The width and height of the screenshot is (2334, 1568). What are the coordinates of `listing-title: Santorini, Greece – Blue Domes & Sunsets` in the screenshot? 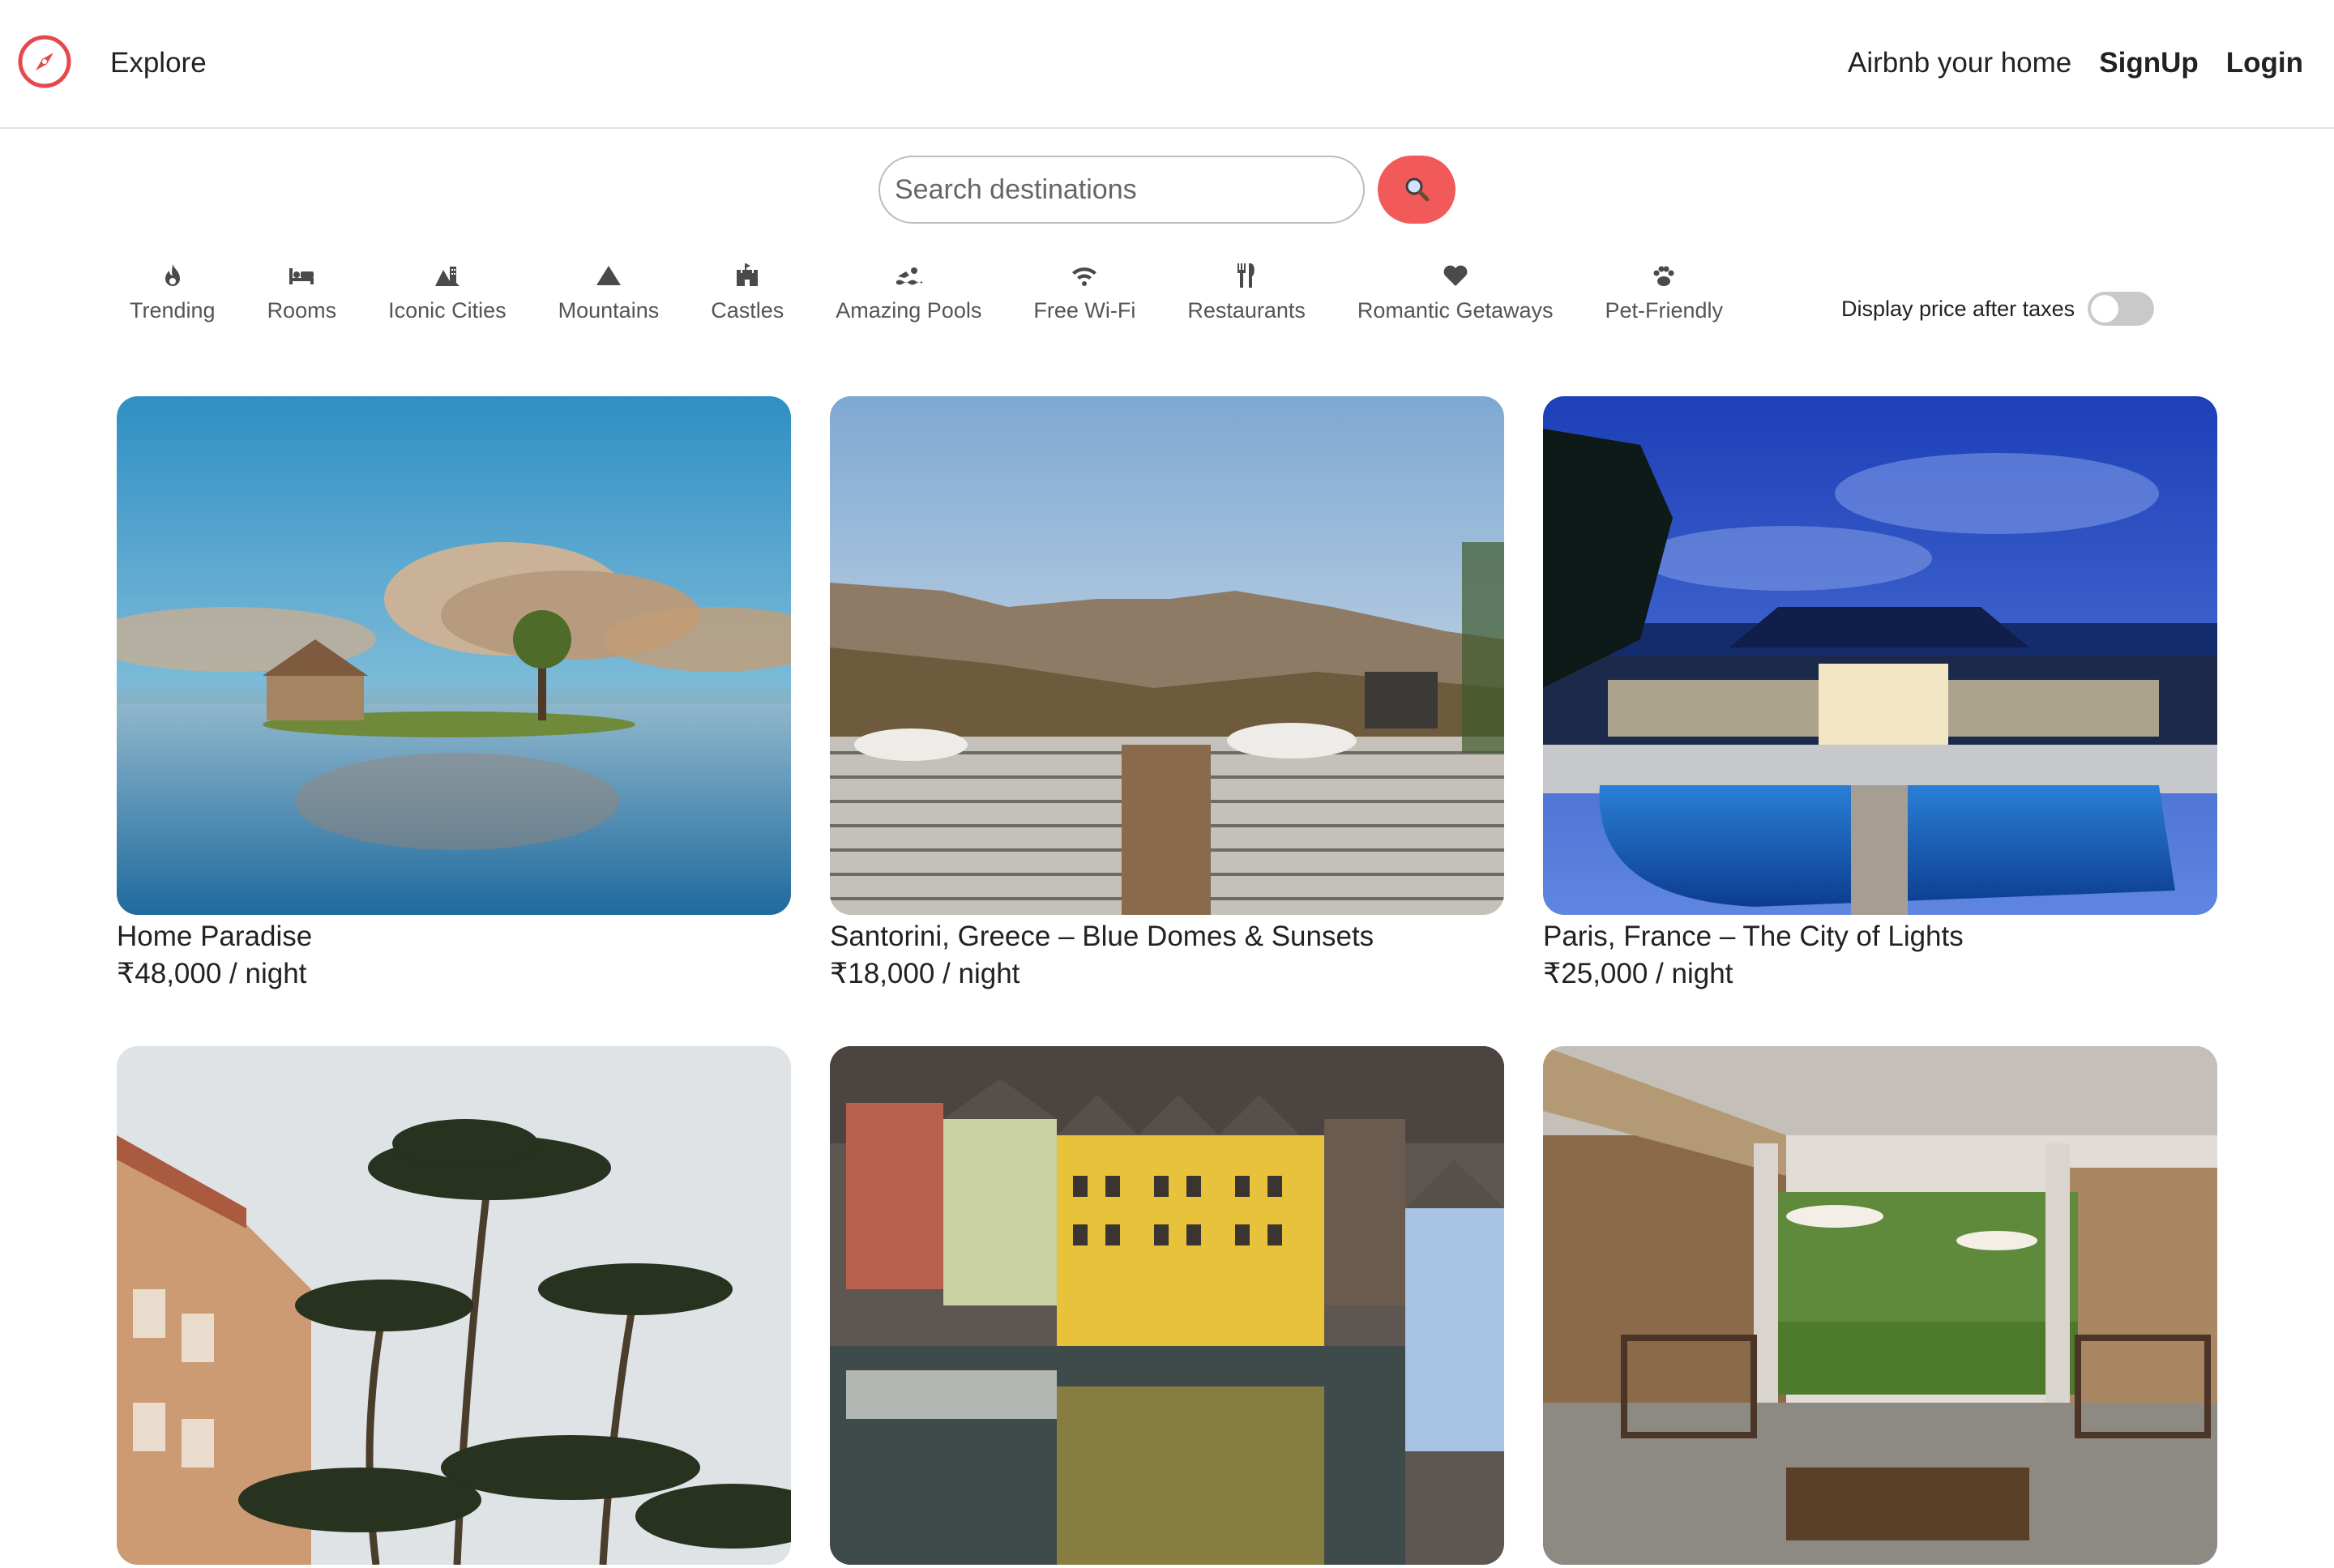 It's located at (1102, 936).